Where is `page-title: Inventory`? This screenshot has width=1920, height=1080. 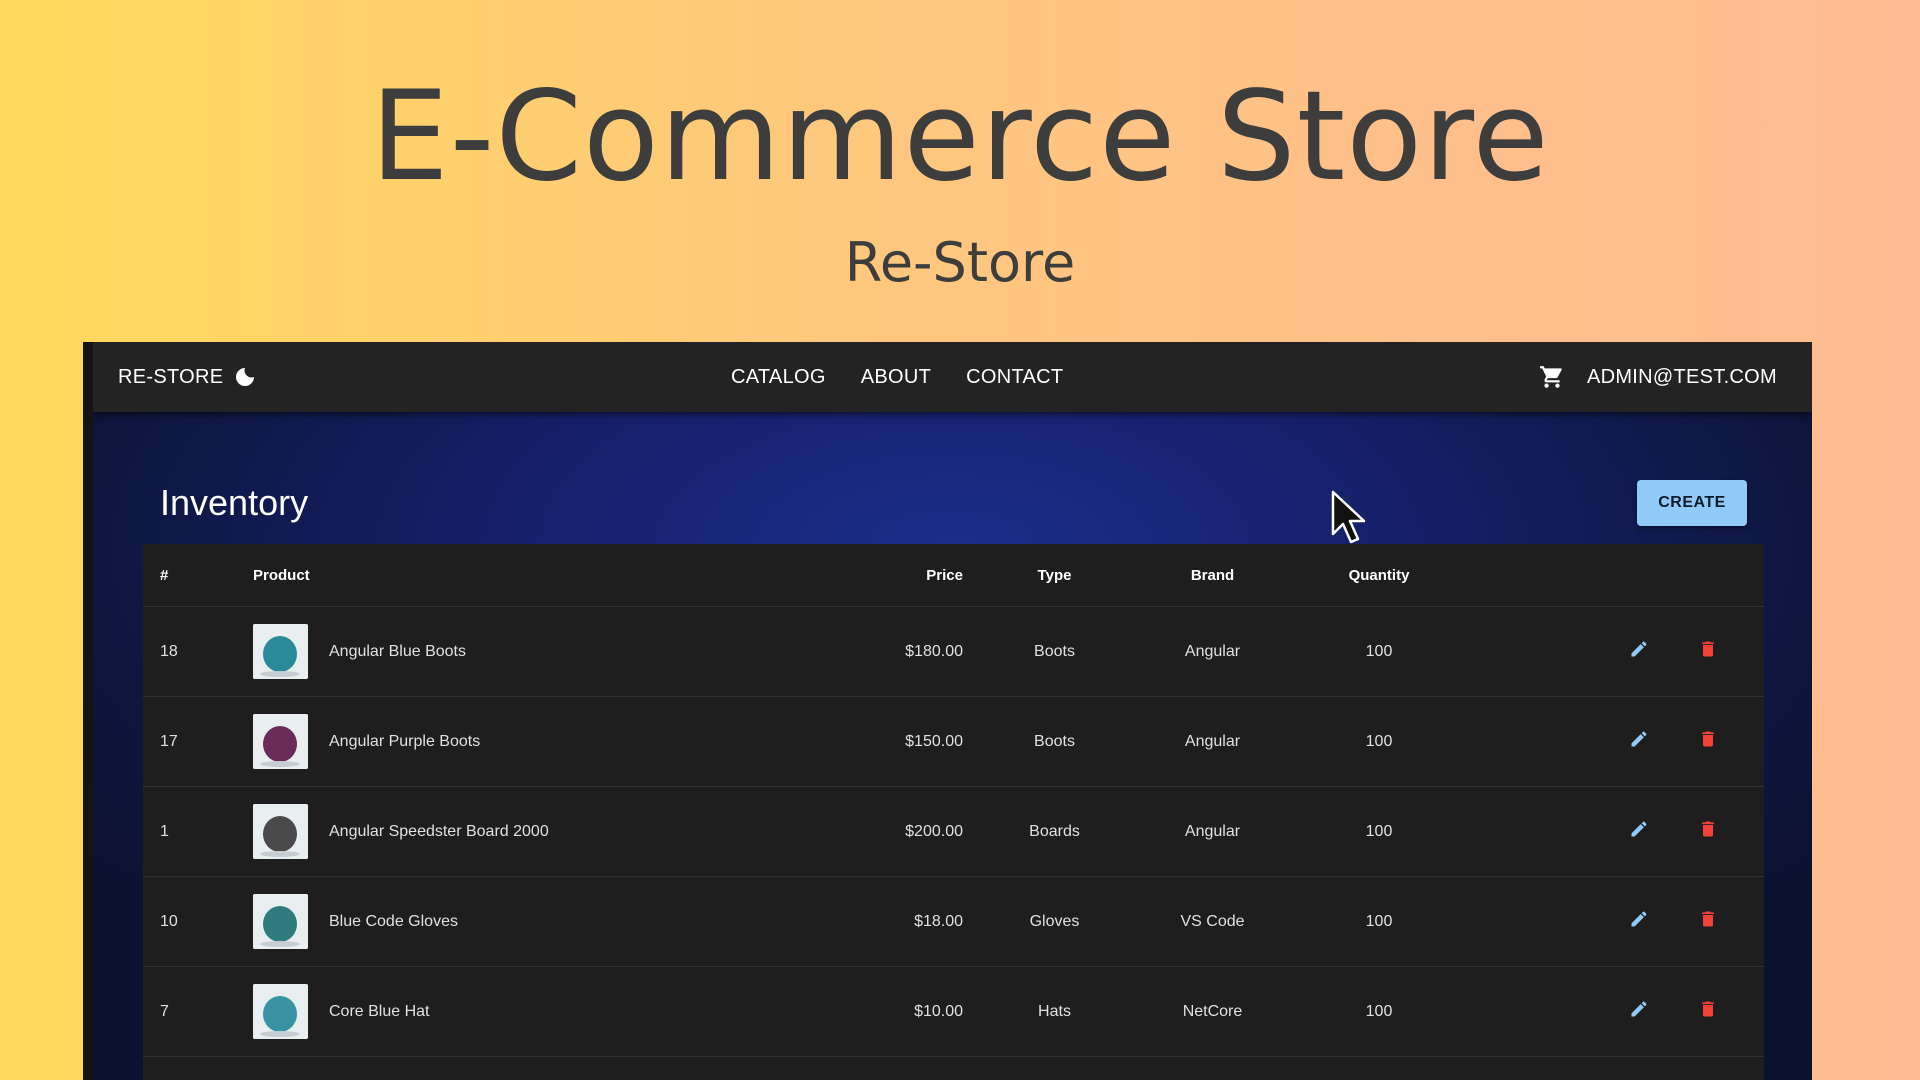
page-title: Inventory is located at coordinates (234, 502).